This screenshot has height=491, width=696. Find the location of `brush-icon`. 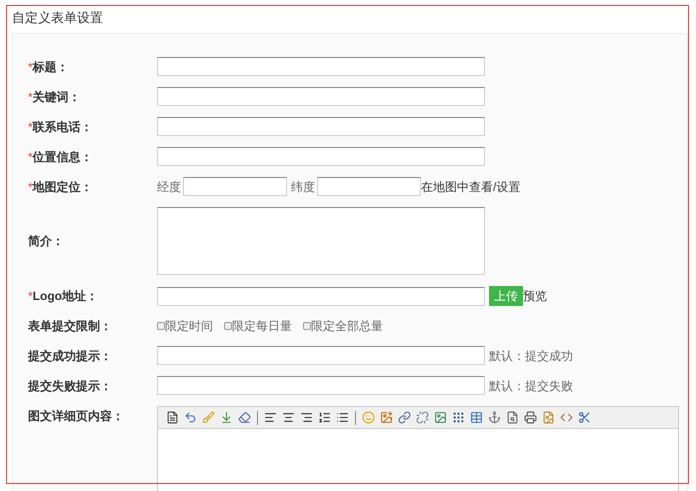

brush-icon is located at coordinates (208, 417).